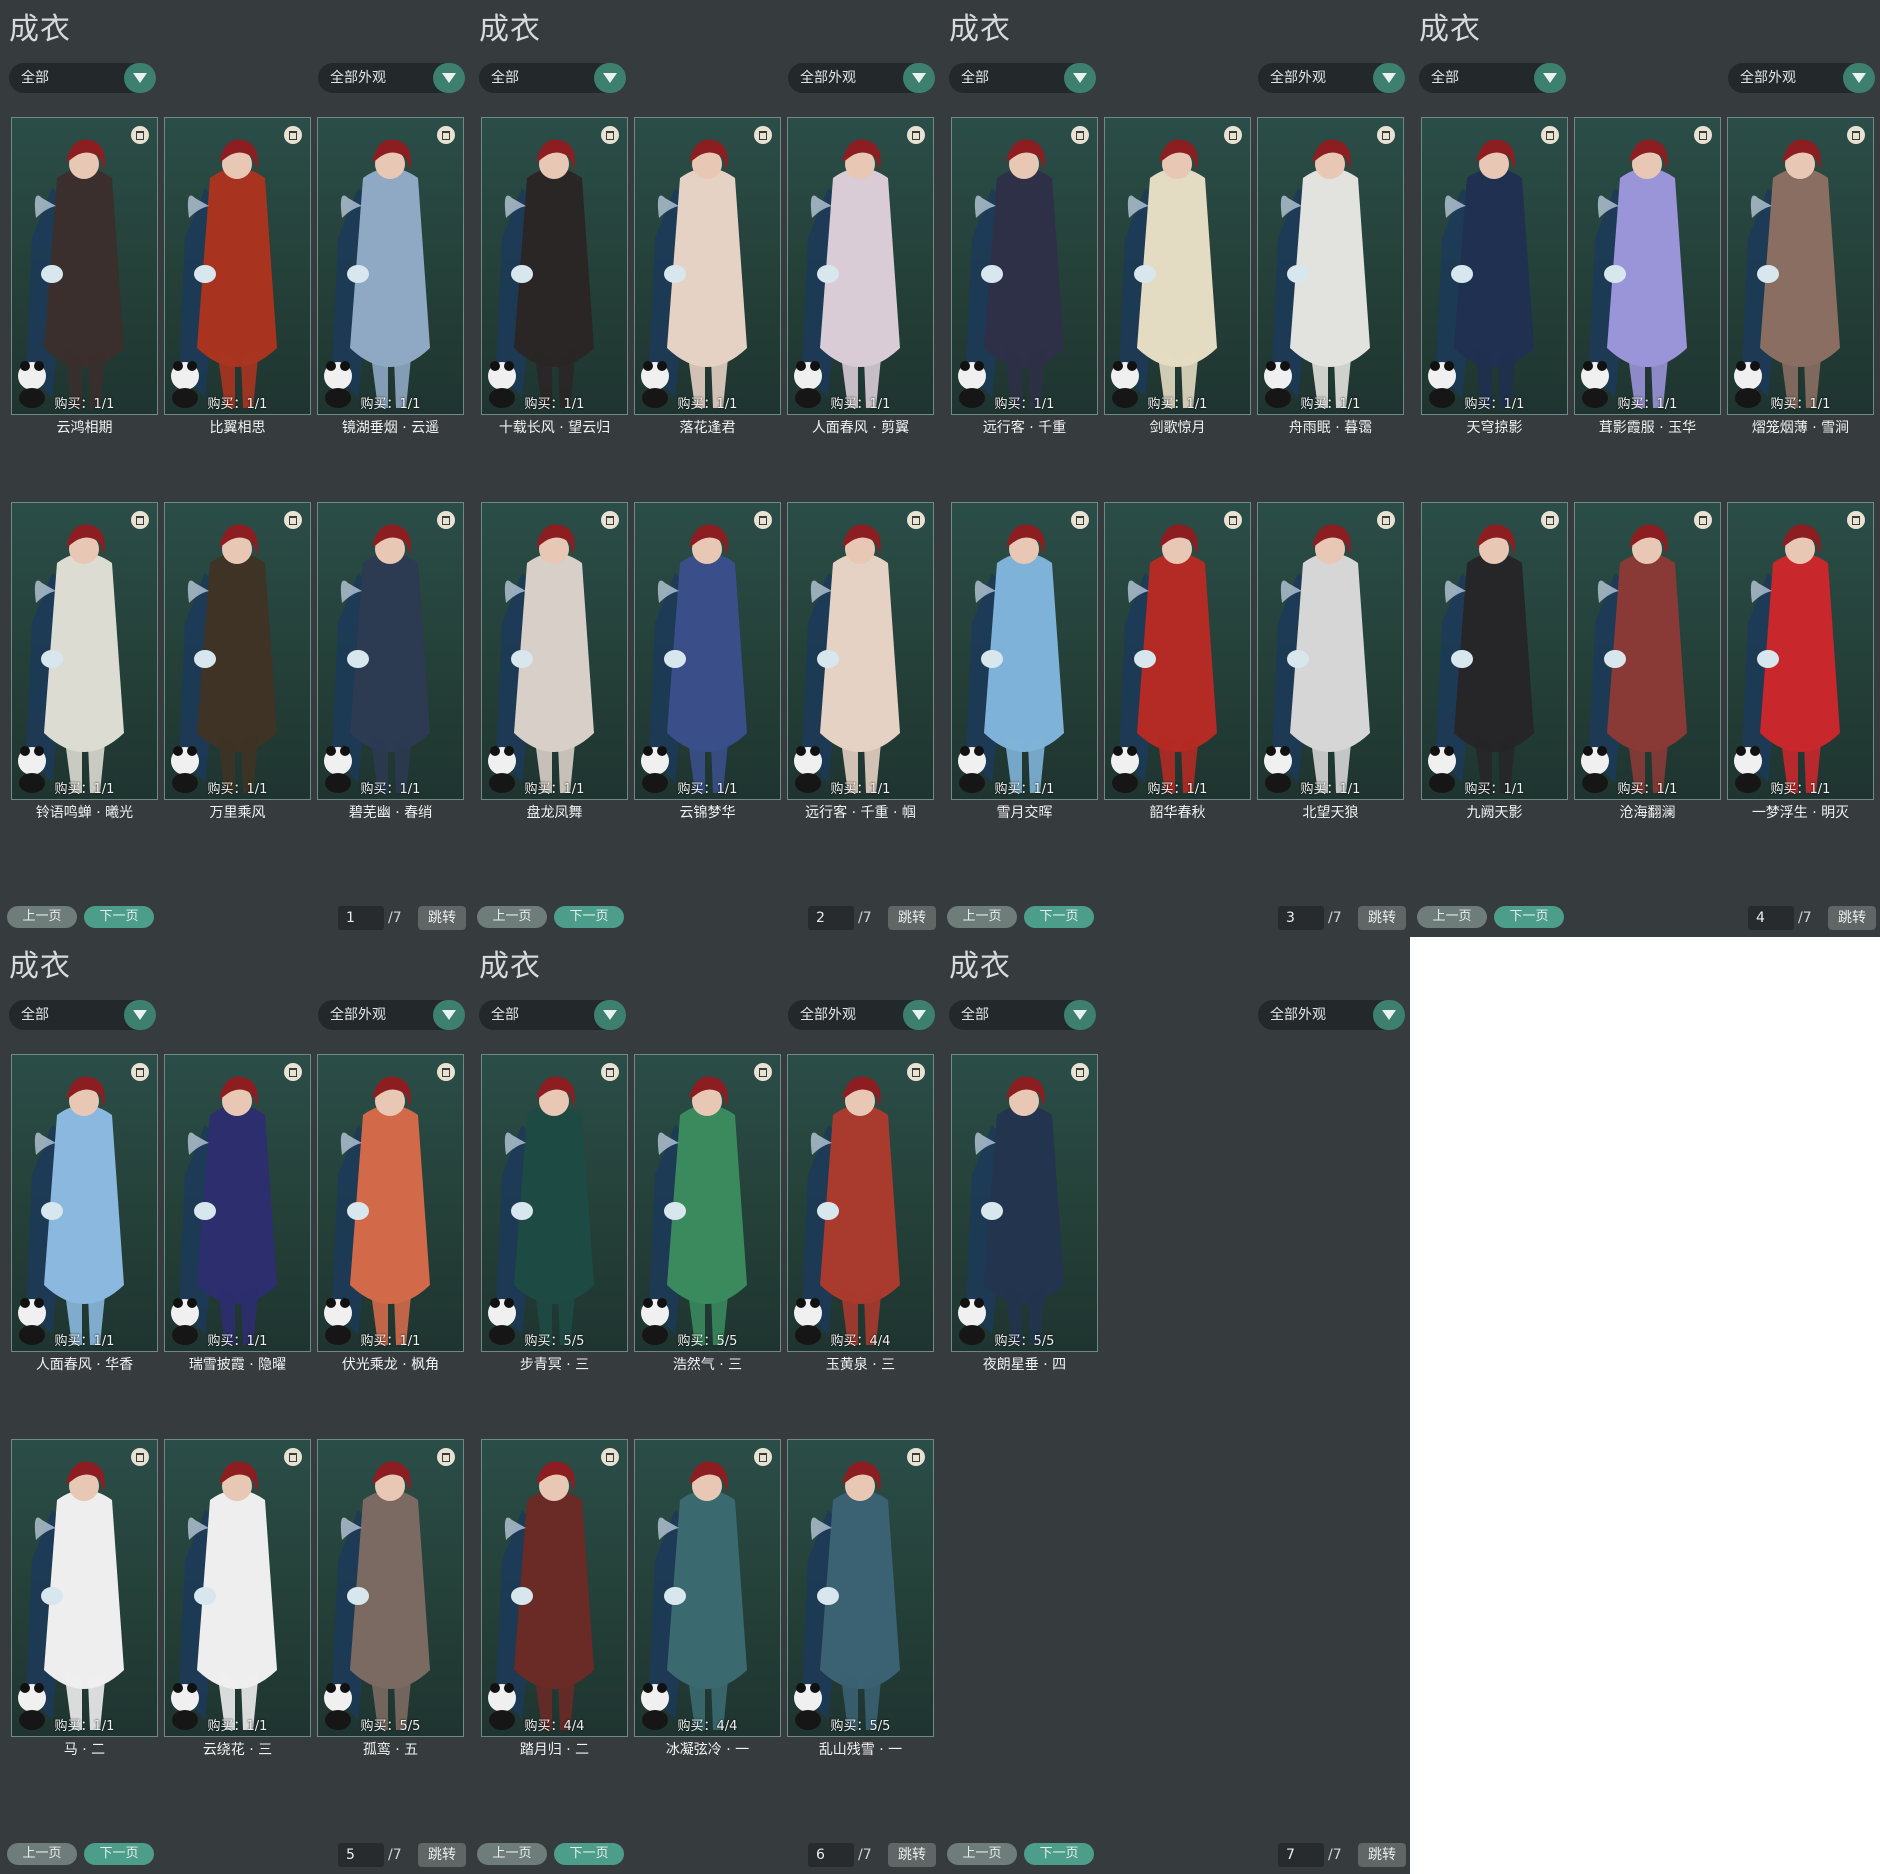 Image resolution: width=1880 pixels, height=1874 pixels. Describe the element at coordinates (361, 918) in the screenshot. I see `page-number-input: 1` at that location.